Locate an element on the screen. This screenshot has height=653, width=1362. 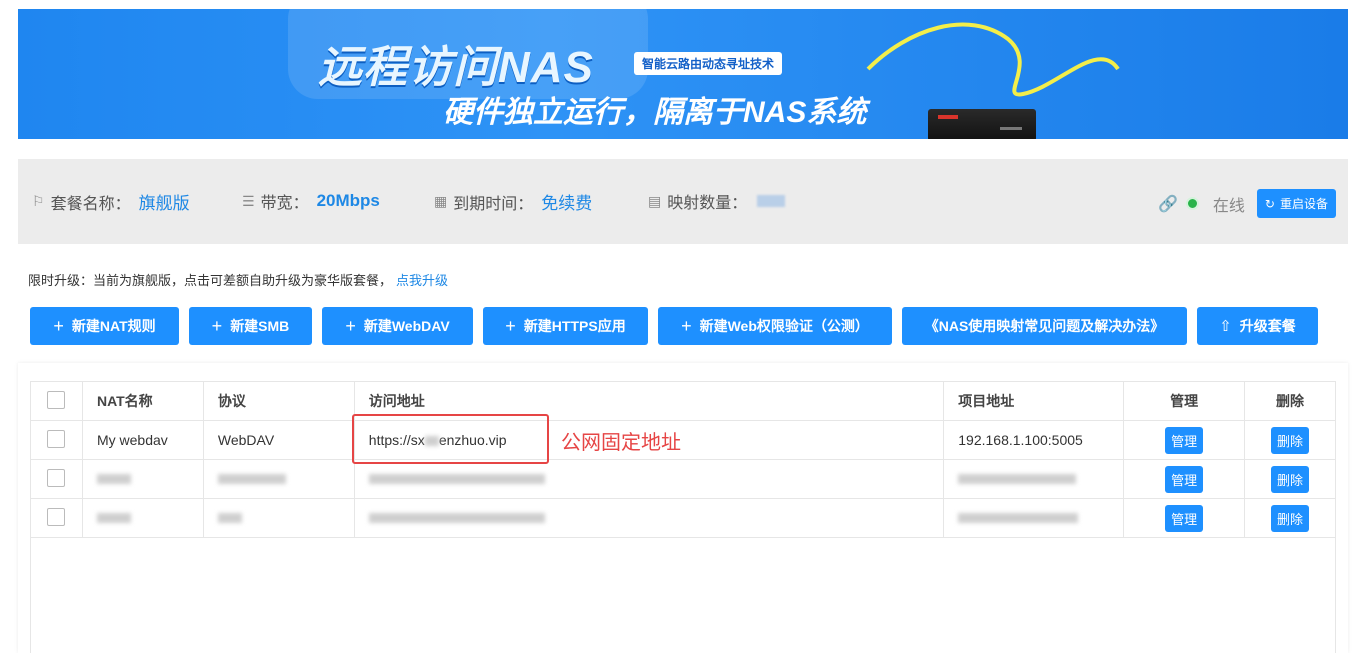
plan-value: 旗舰版 is located at coordinates (164, 203).